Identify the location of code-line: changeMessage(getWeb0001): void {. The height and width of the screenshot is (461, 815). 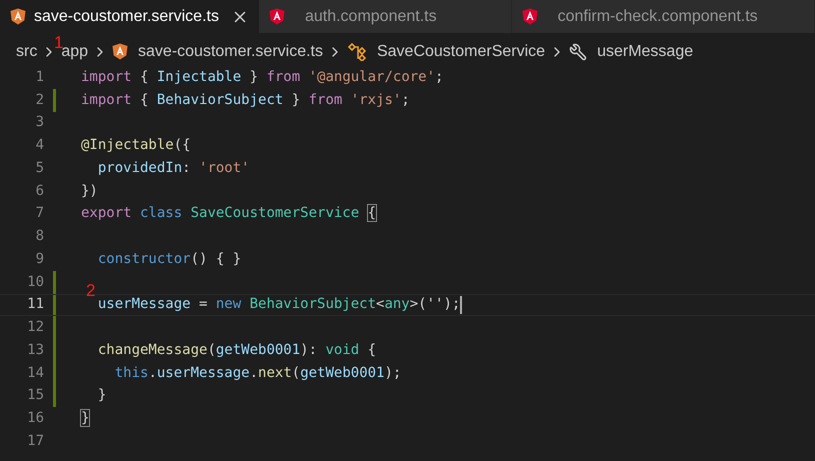
(236, 350).